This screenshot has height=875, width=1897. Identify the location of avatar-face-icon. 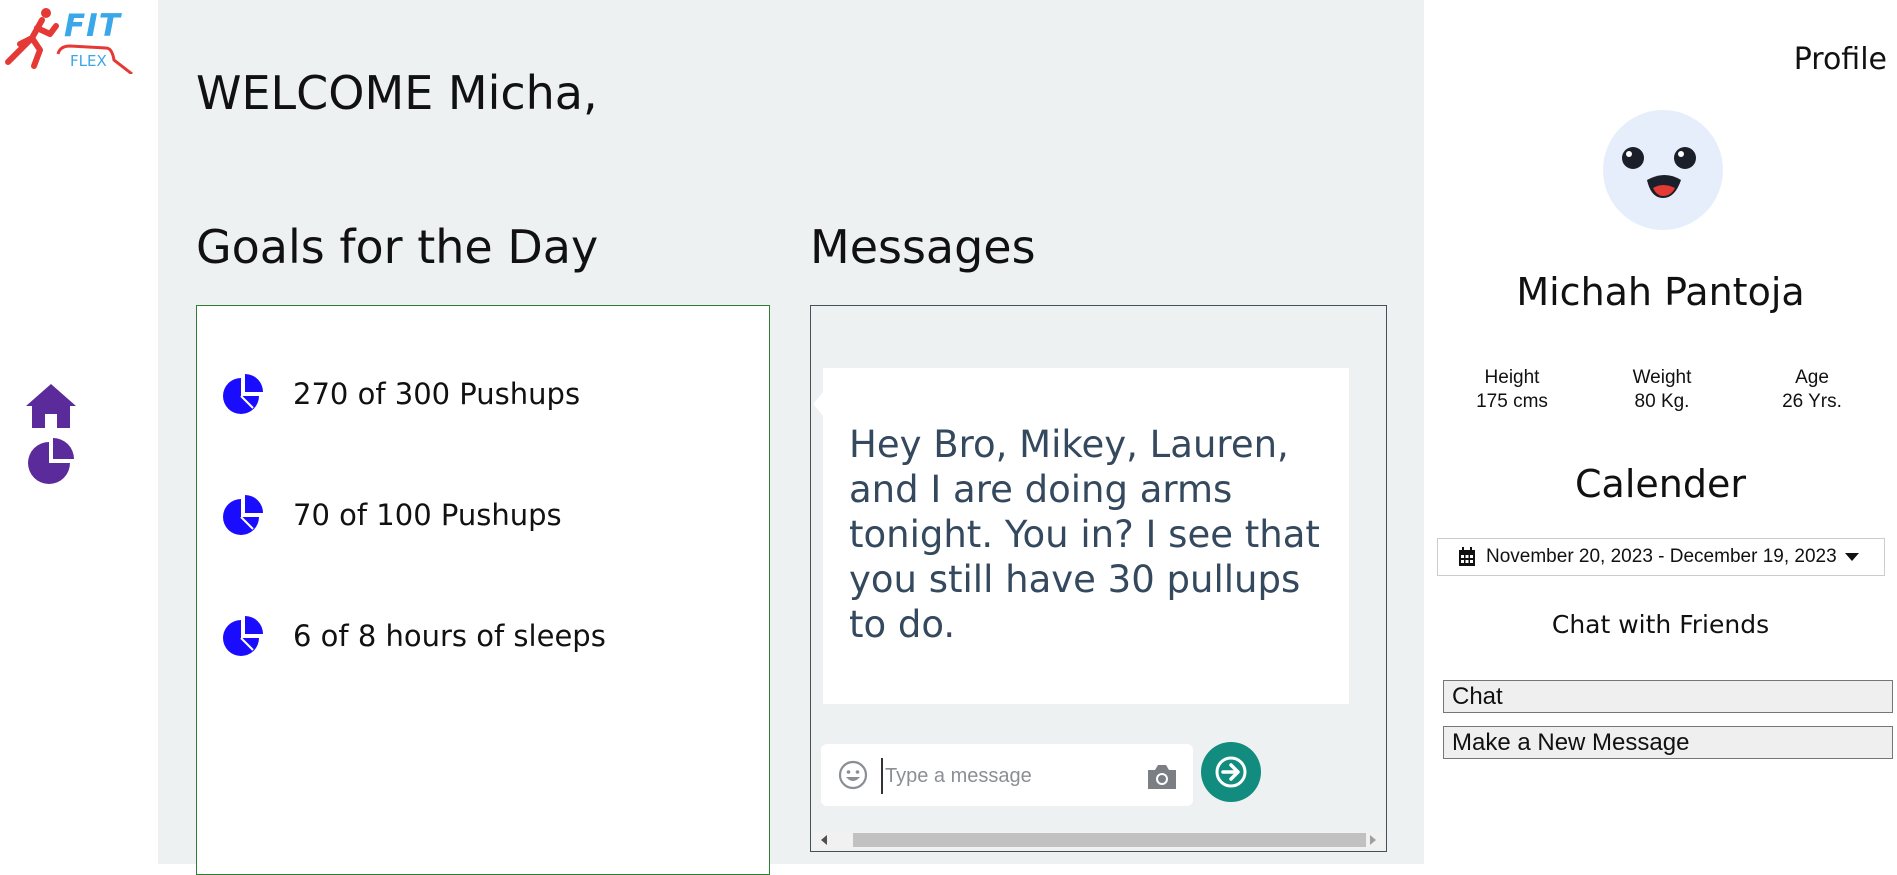
(1659, 172).